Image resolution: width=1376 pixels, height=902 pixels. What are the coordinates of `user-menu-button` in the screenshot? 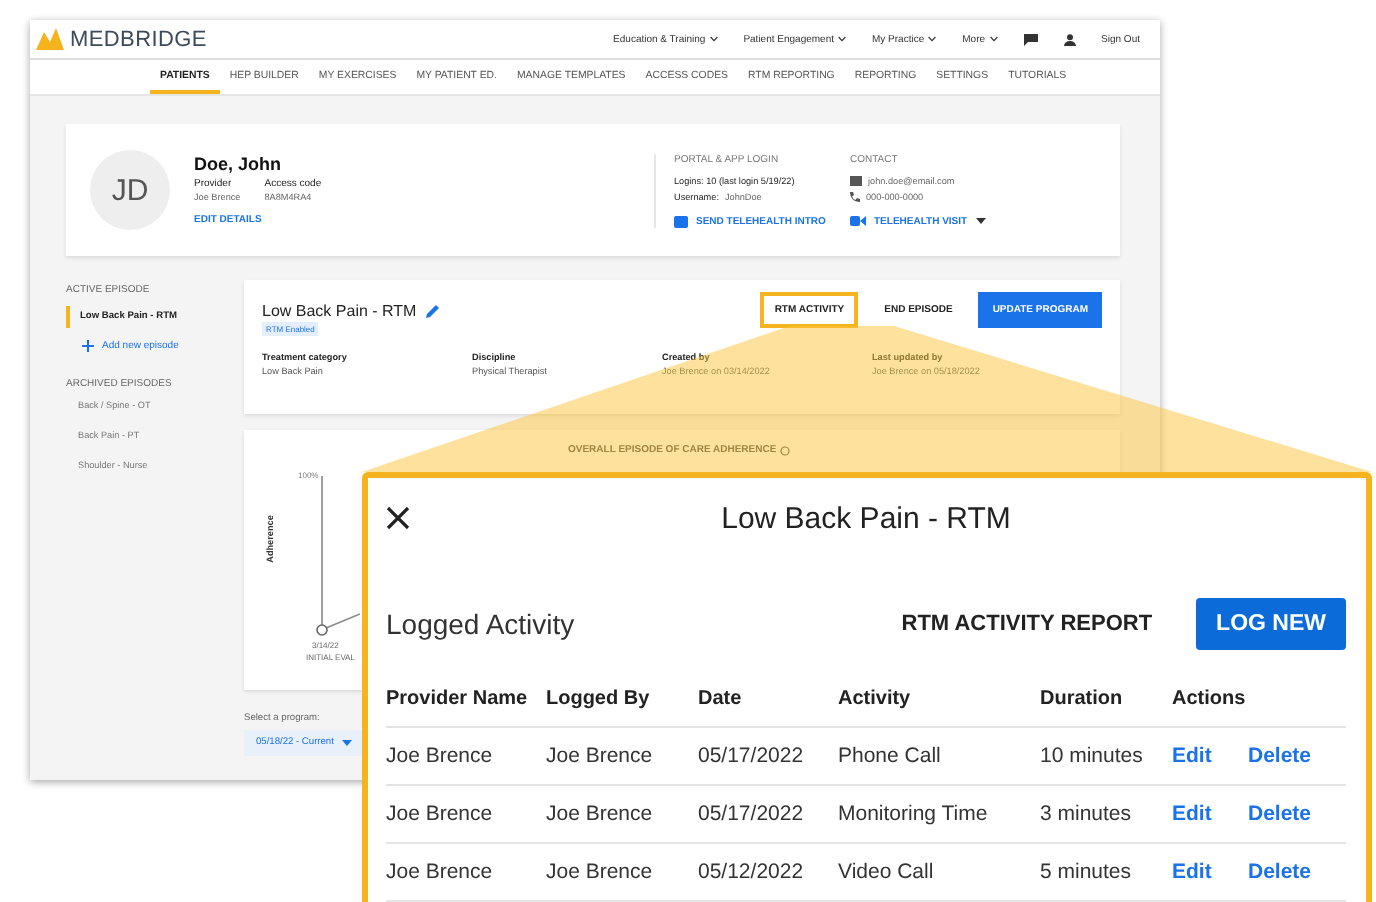 It's located at (1069, 39).